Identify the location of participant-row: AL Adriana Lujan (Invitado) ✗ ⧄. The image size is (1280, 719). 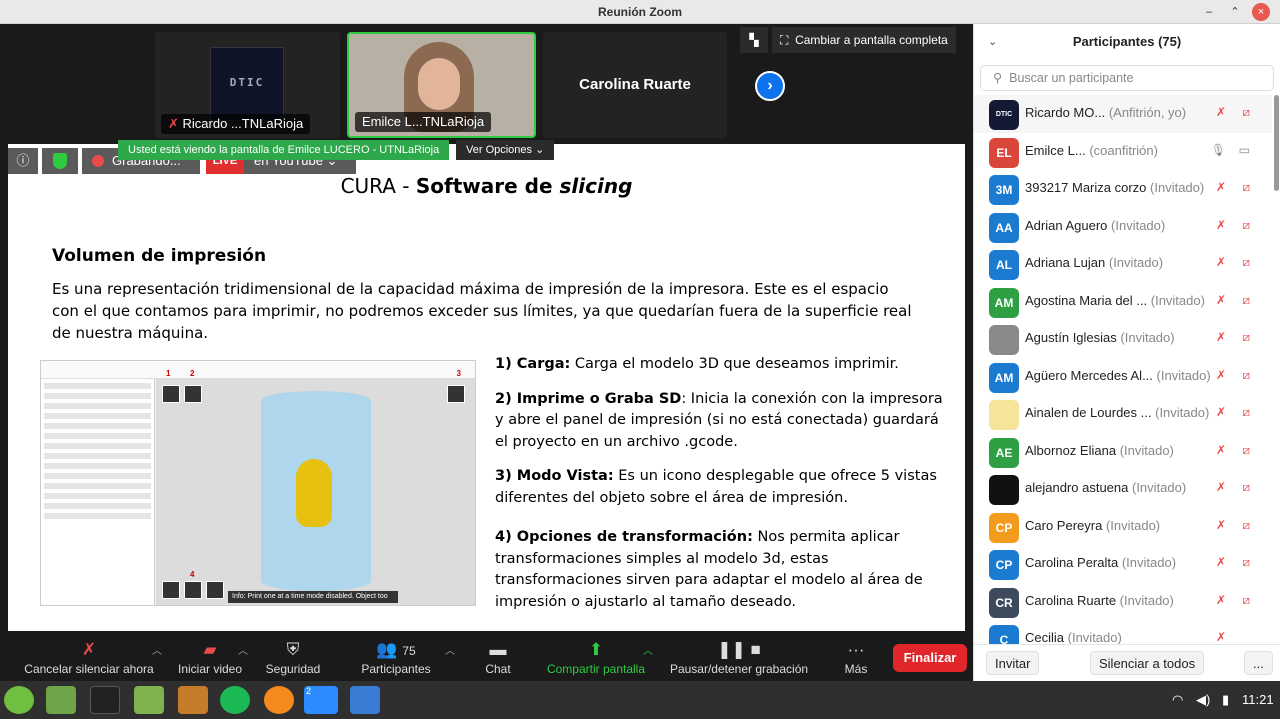
(1123, 264).